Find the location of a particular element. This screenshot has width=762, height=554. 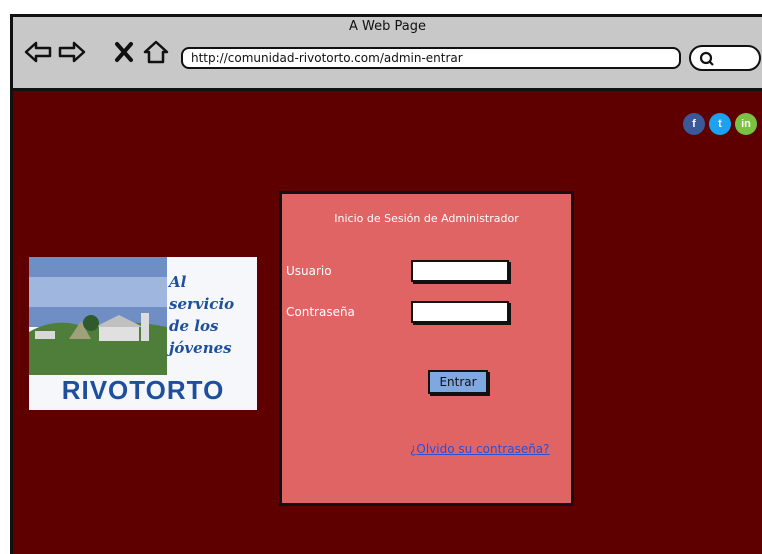

search-box is located at coordinates (725, 58).